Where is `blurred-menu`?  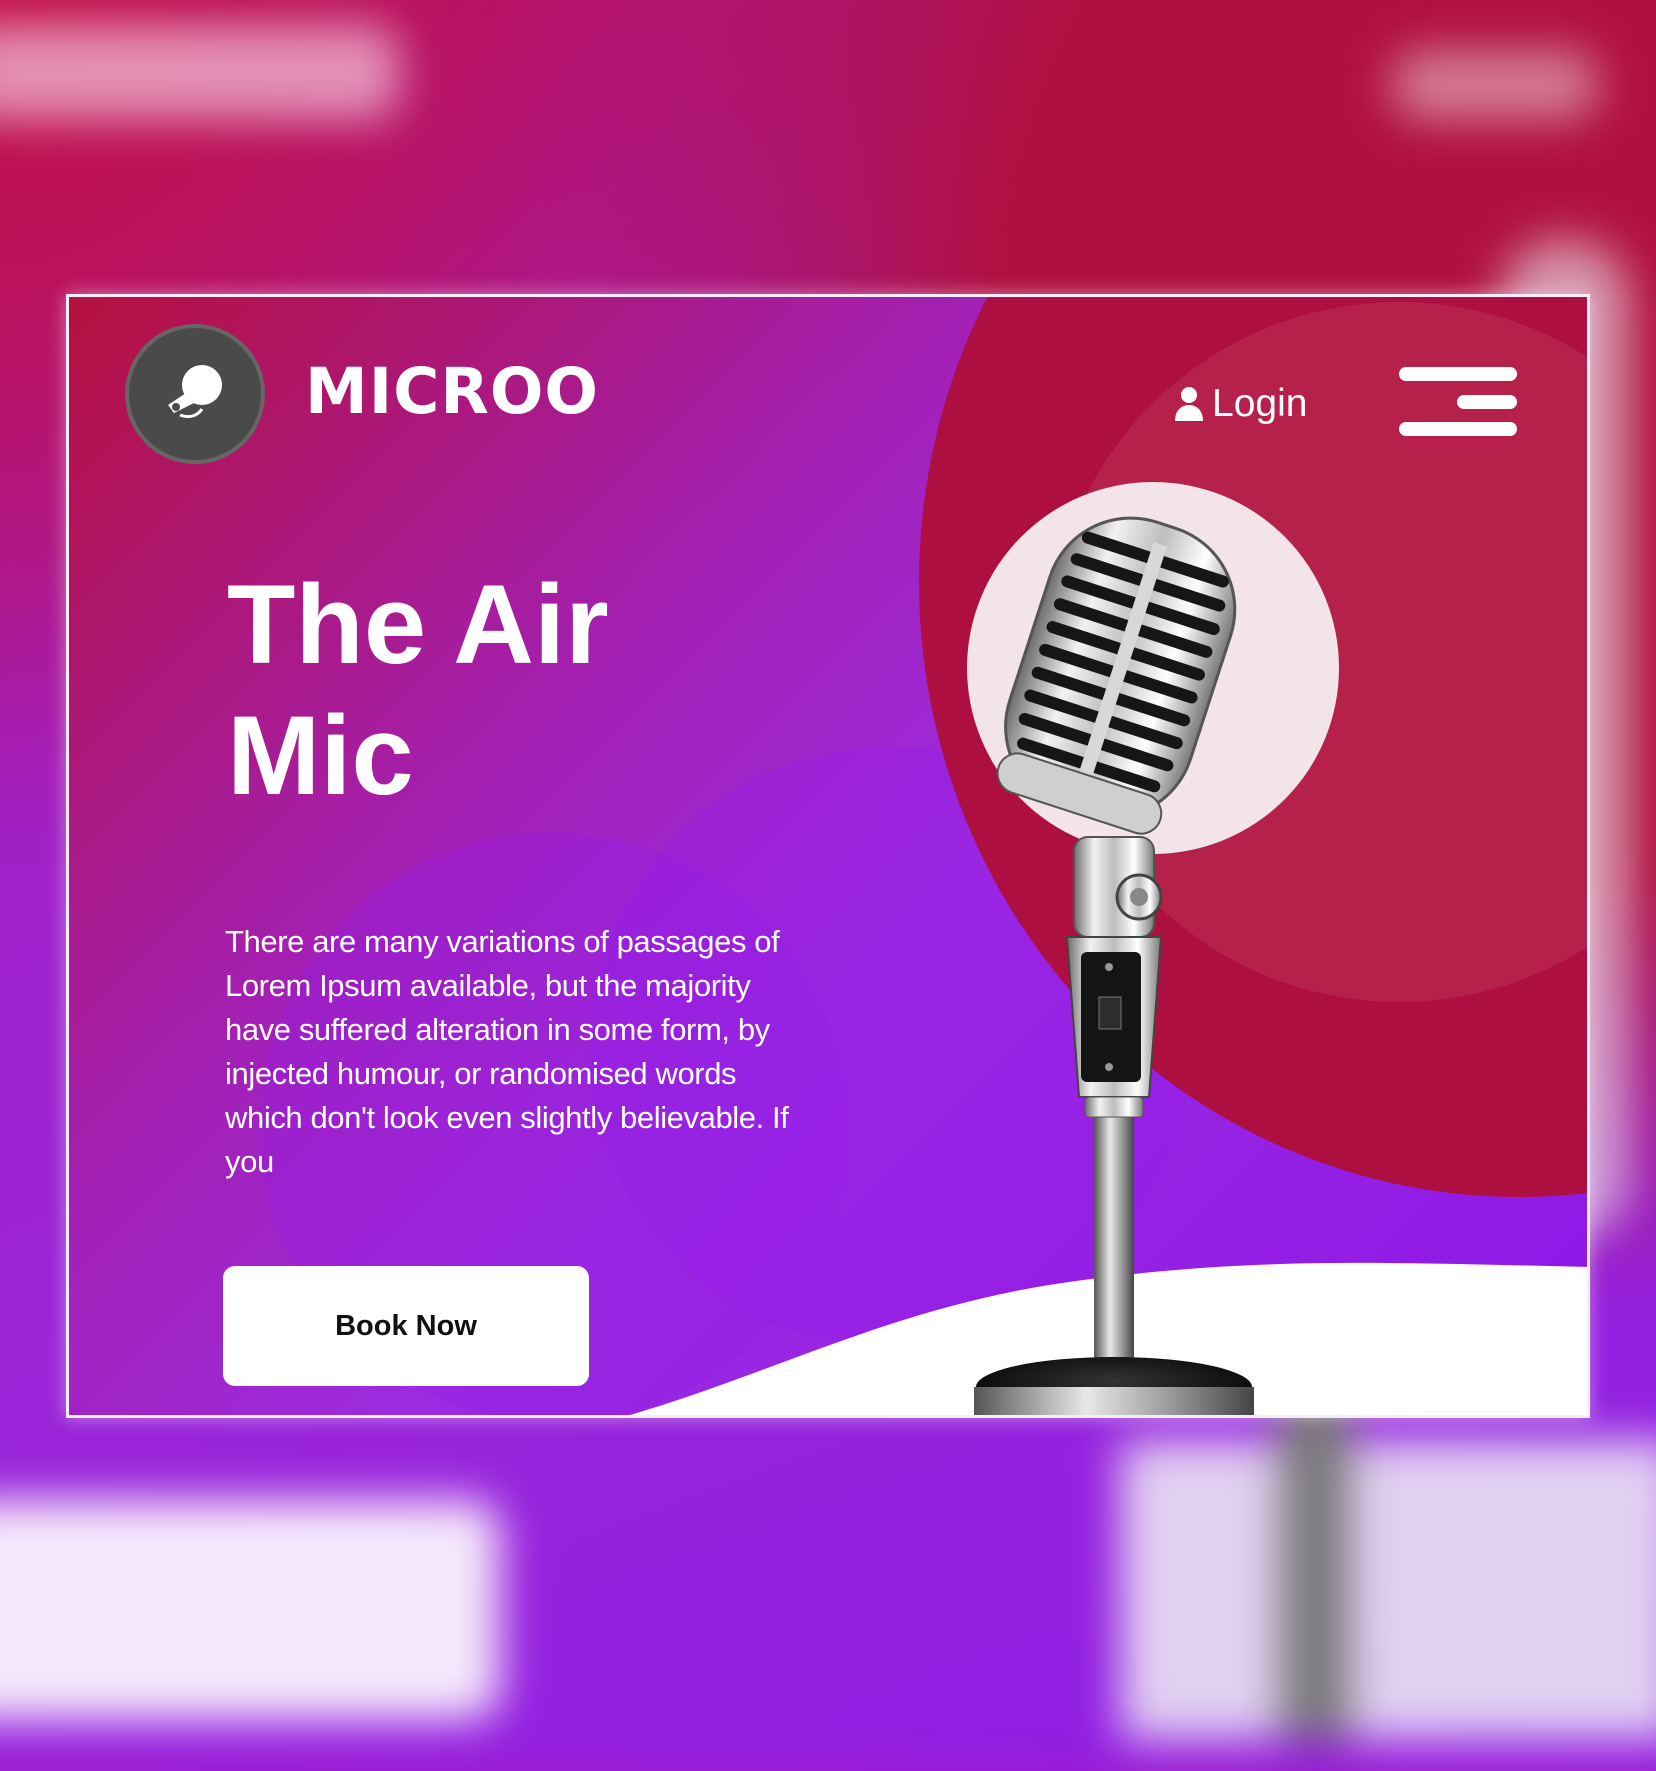 blurred-menu is located at coordinates (1495, 85).